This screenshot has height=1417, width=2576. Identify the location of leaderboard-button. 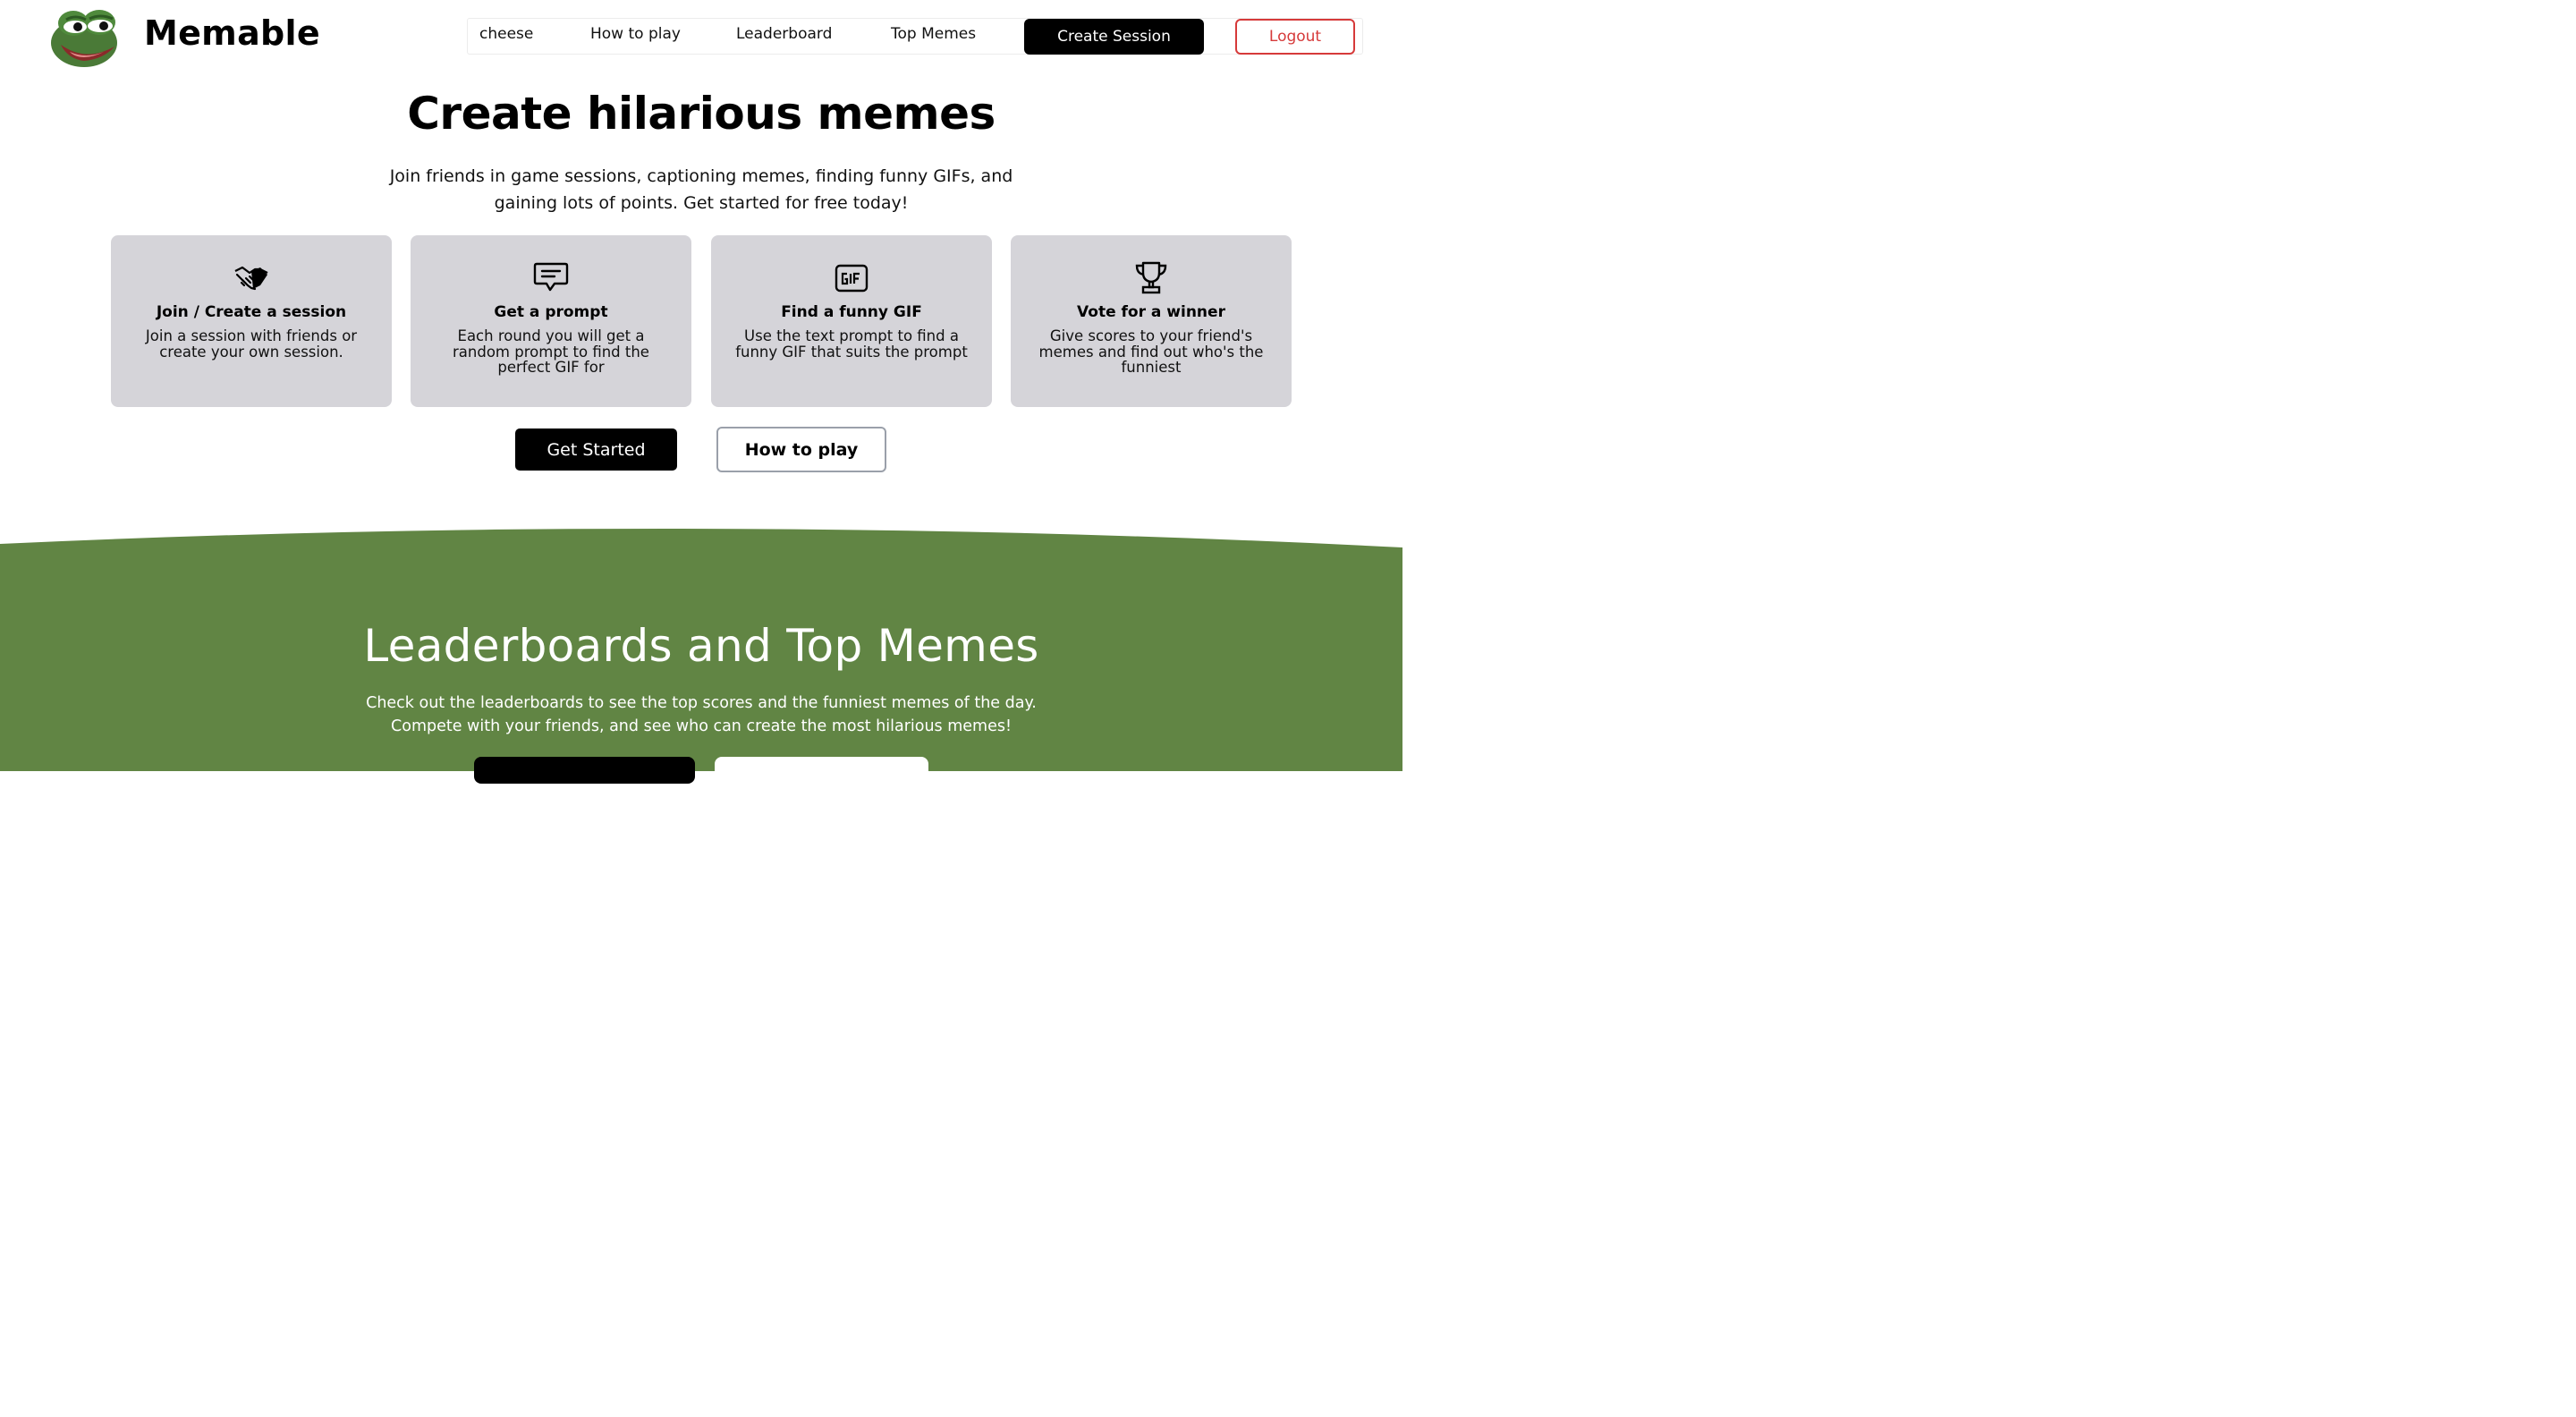
(584, 771).